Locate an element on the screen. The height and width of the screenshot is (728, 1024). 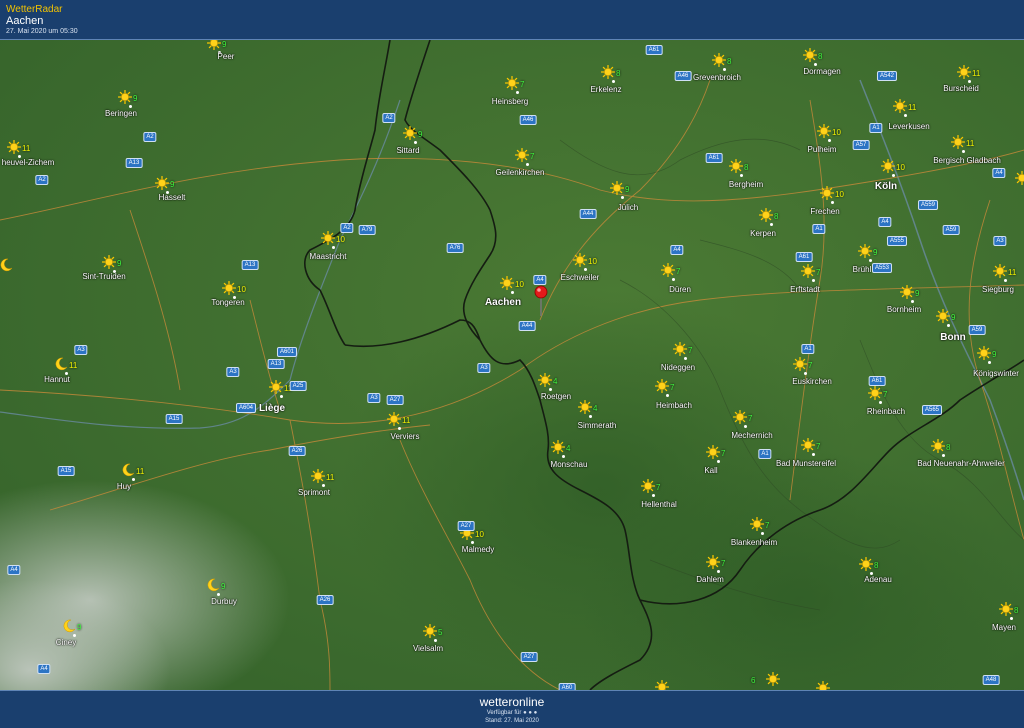
city-label: Dahlem is located at coordinates (710, 579).